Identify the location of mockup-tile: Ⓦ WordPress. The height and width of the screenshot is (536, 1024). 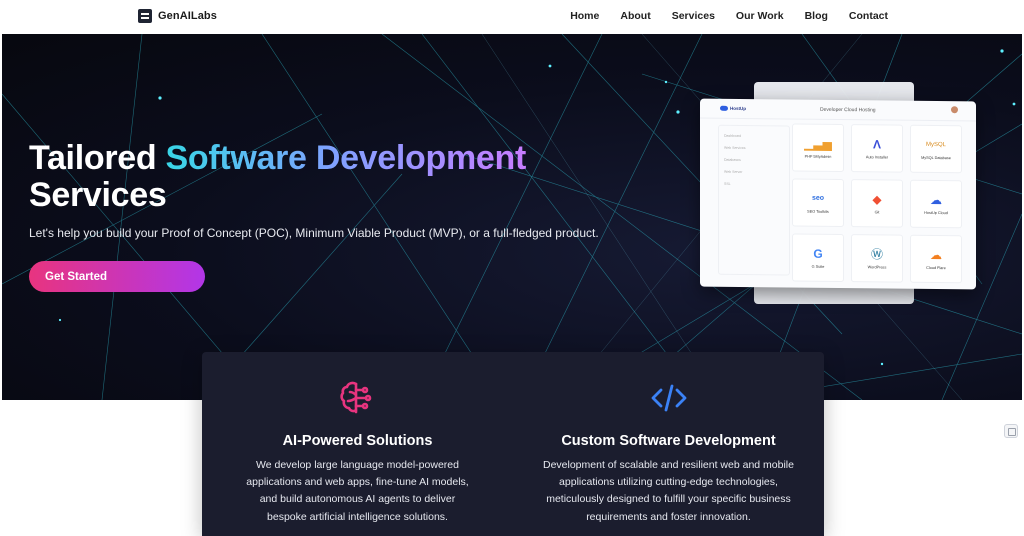
(877, 258).